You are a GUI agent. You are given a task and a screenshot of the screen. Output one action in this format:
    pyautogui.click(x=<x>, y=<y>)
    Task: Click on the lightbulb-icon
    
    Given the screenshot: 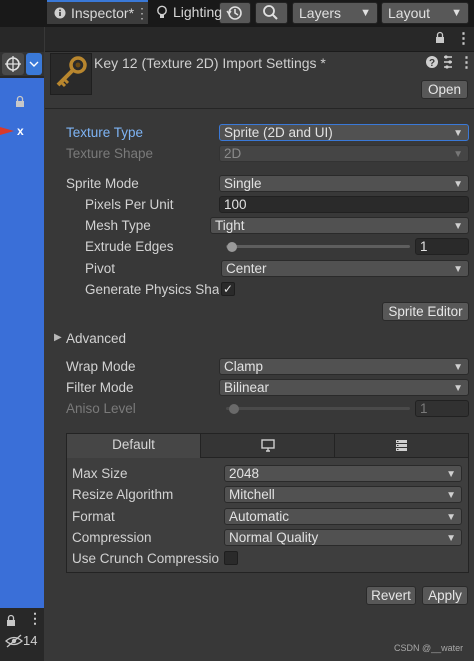 What is the action you would take?
    pyautogui.click(x=162, y=11)
    